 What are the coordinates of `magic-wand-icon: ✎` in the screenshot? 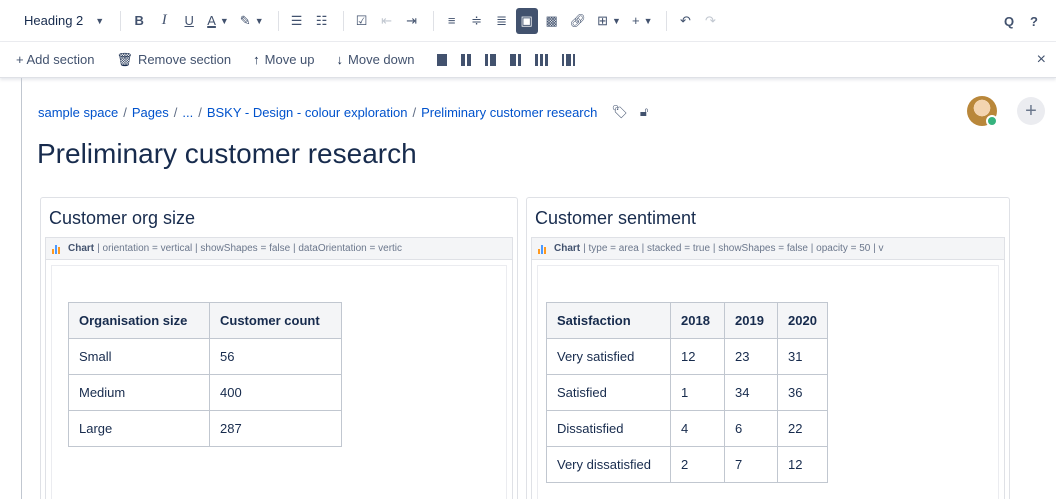 It's located at (245, 20).